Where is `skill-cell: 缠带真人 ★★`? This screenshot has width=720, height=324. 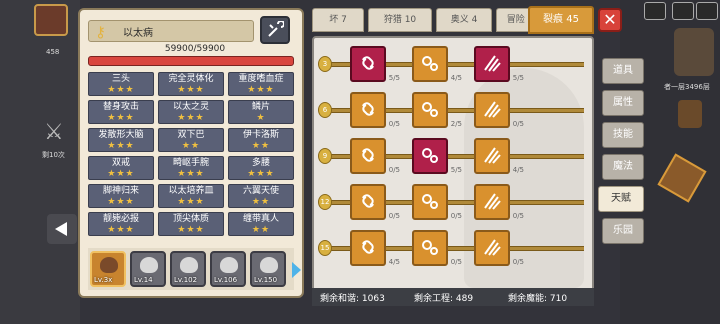 skill-cell: 缠带真人 ★★ is located at coordinates (261, 224).